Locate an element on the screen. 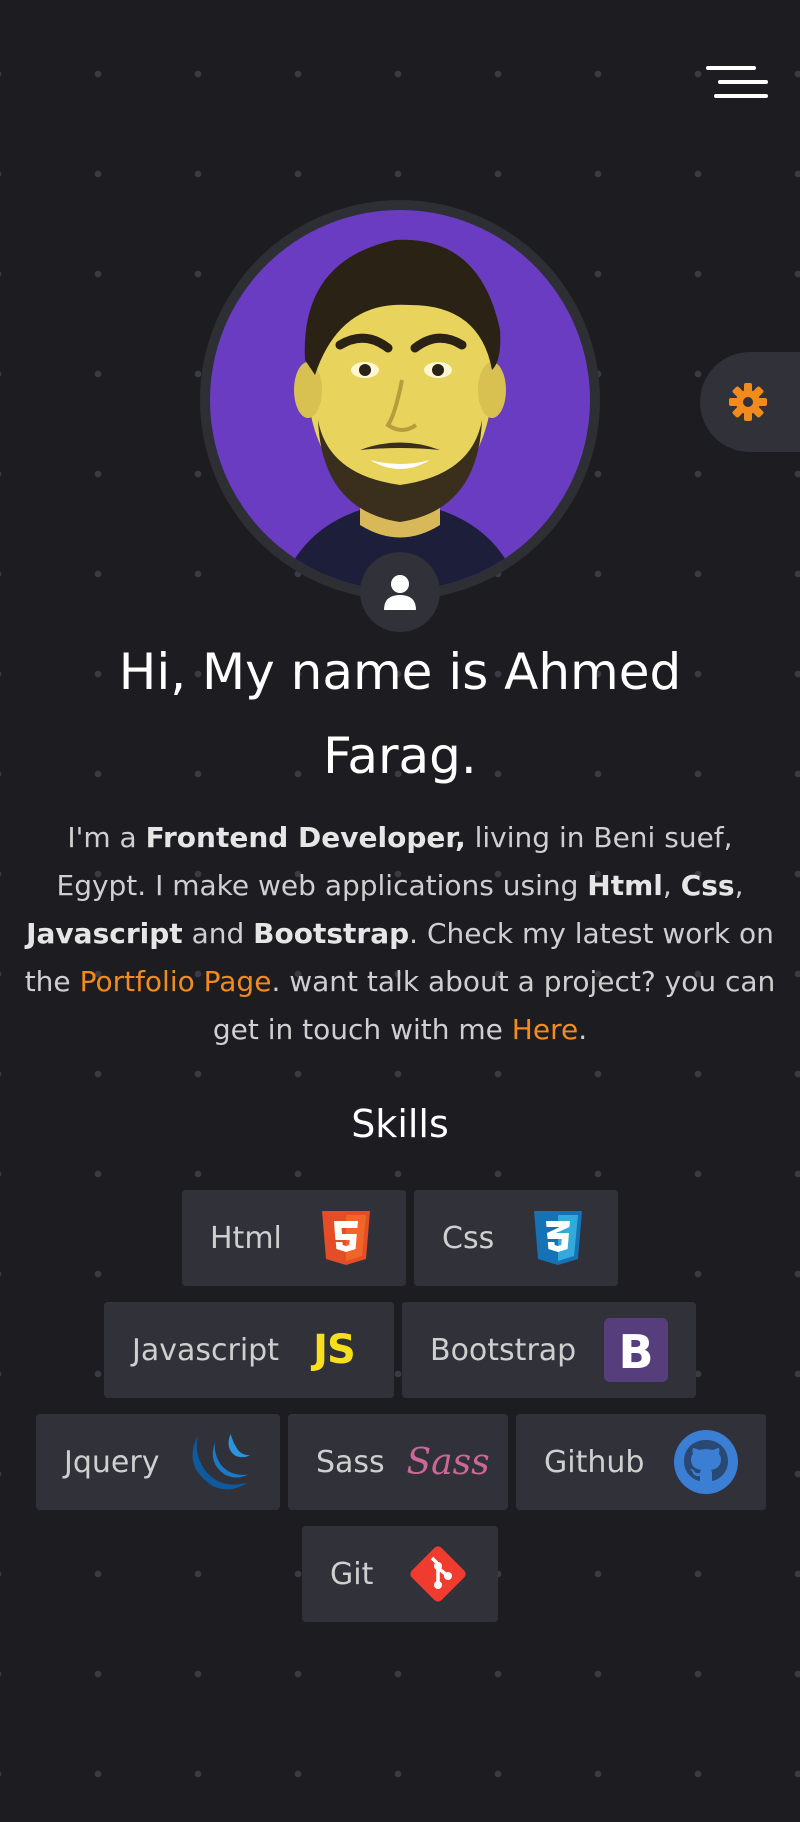  github-icon is located at coordinates (706, 1462).